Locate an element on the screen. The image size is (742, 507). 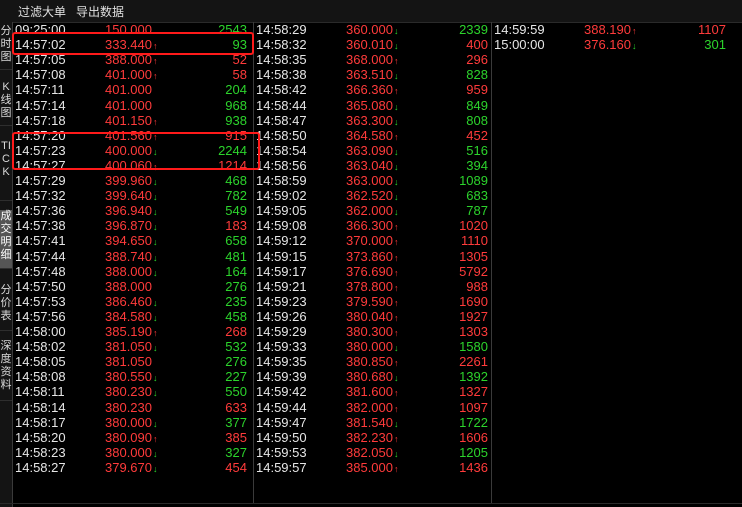
trade-volume: 301 is located at coordinates (715, 45).